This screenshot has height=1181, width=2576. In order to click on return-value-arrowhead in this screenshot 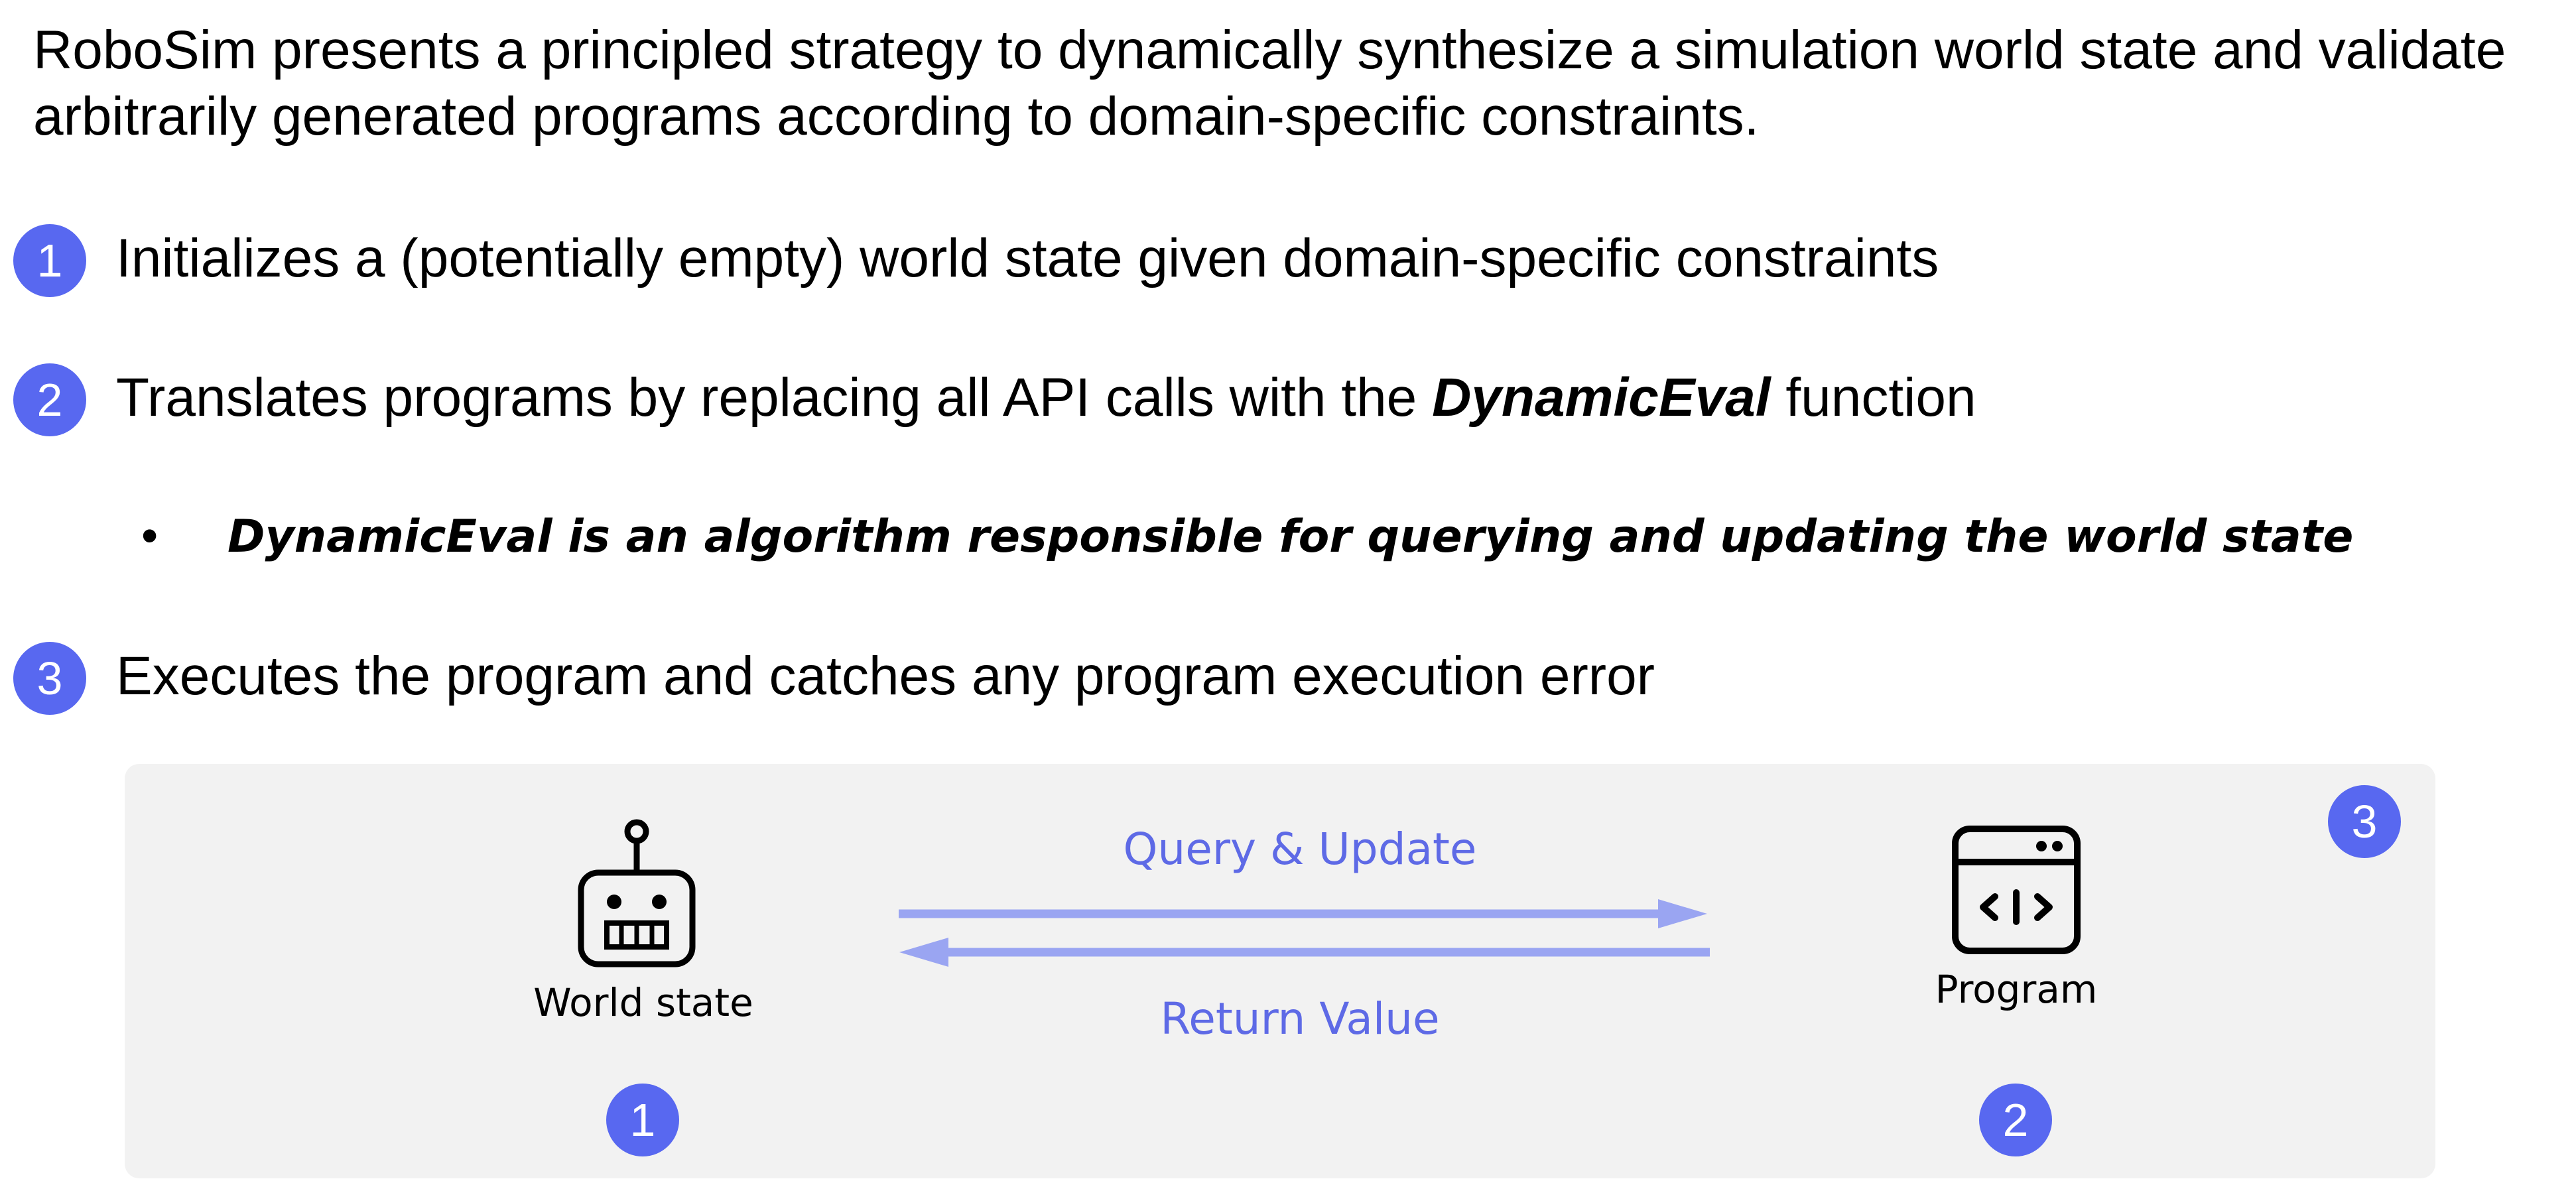, I will do `click(924, 953)`.